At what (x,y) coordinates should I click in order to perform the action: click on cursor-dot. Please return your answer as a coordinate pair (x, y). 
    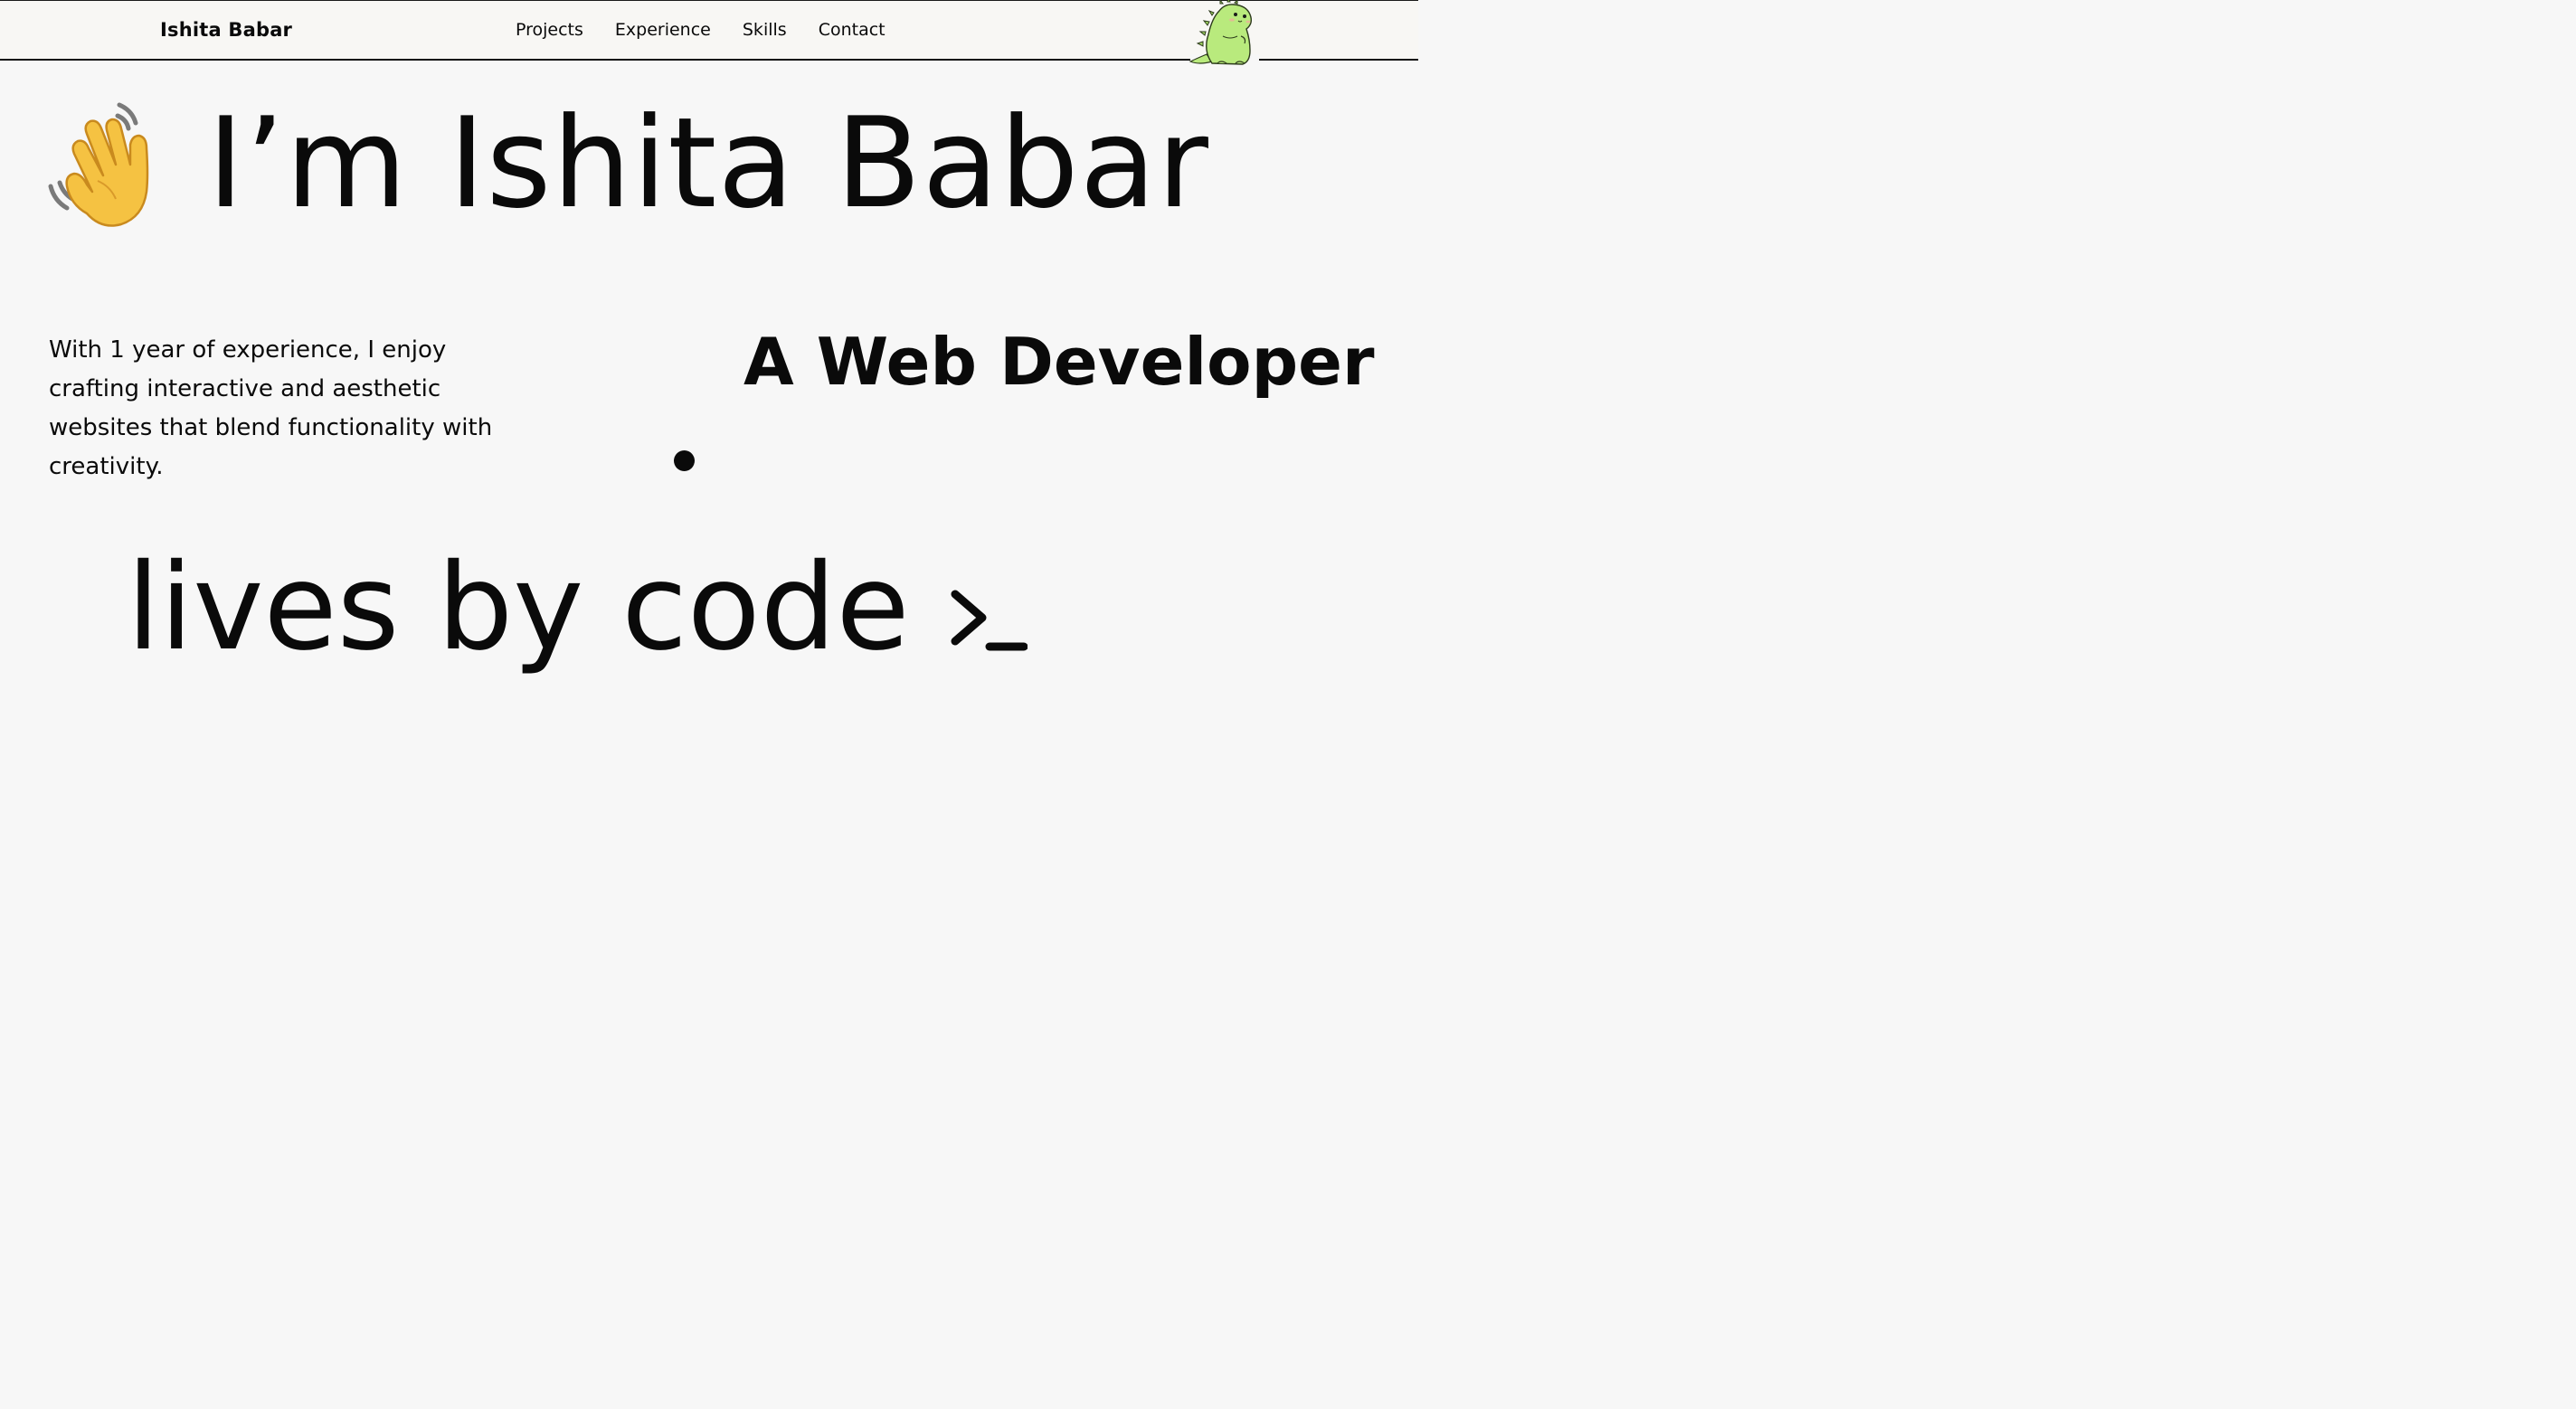
    Looking at the image, I should click on (685, 460).